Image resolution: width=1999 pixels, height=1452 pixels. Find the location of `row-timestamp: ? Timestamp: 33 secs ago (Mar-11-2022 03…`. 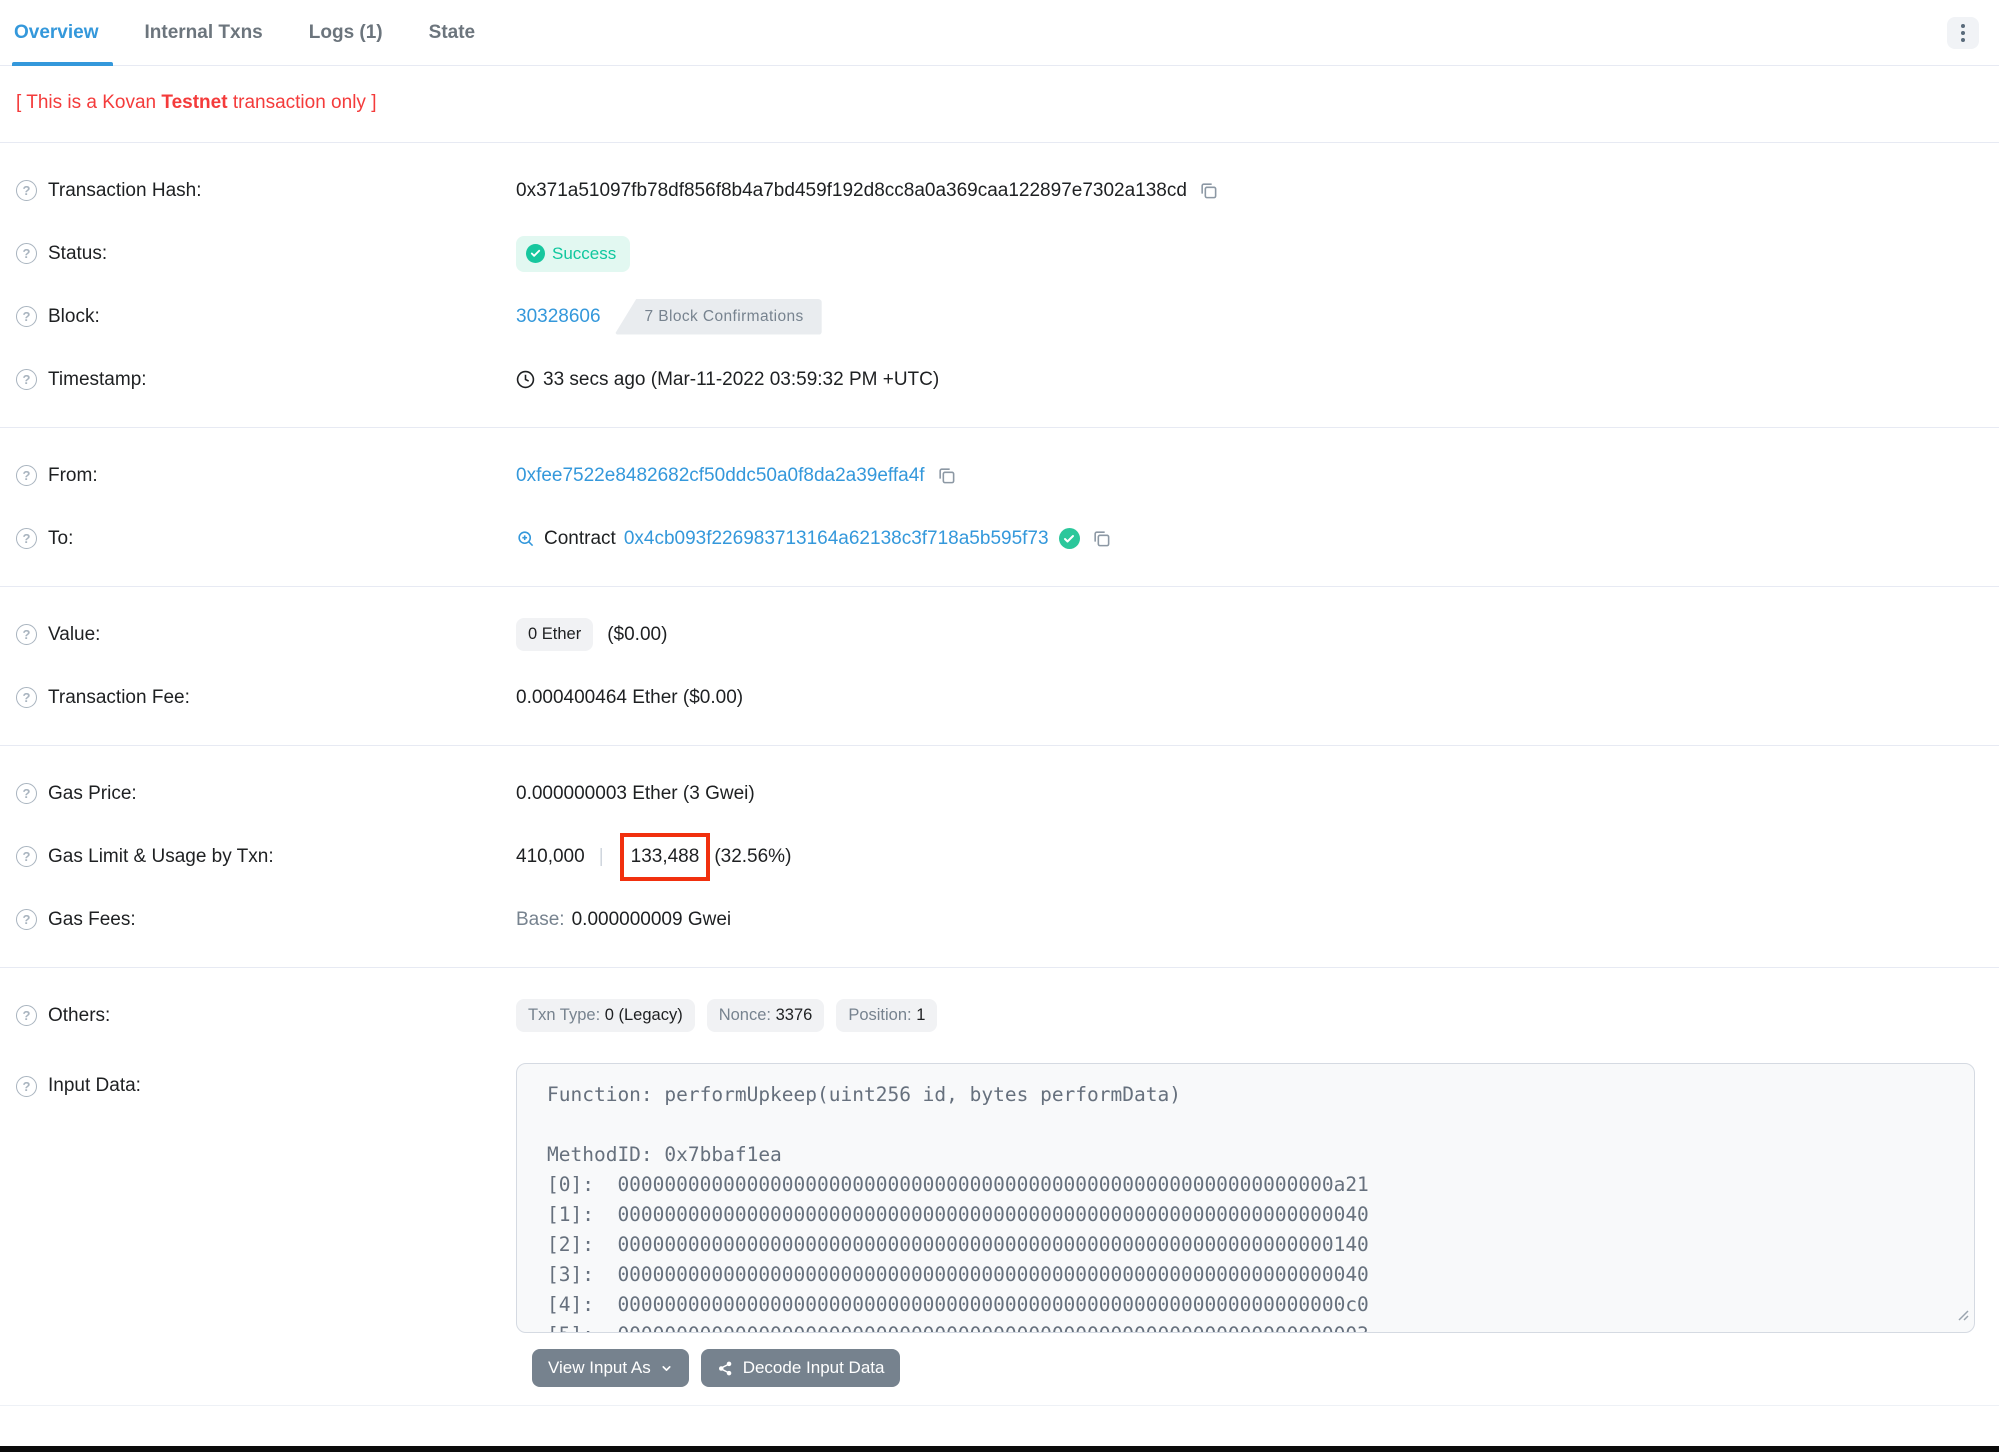

row-timestamp: ? Timestamp: 33 secs ago (Mar-11-2022 03… is located at coordinates (999, 379).